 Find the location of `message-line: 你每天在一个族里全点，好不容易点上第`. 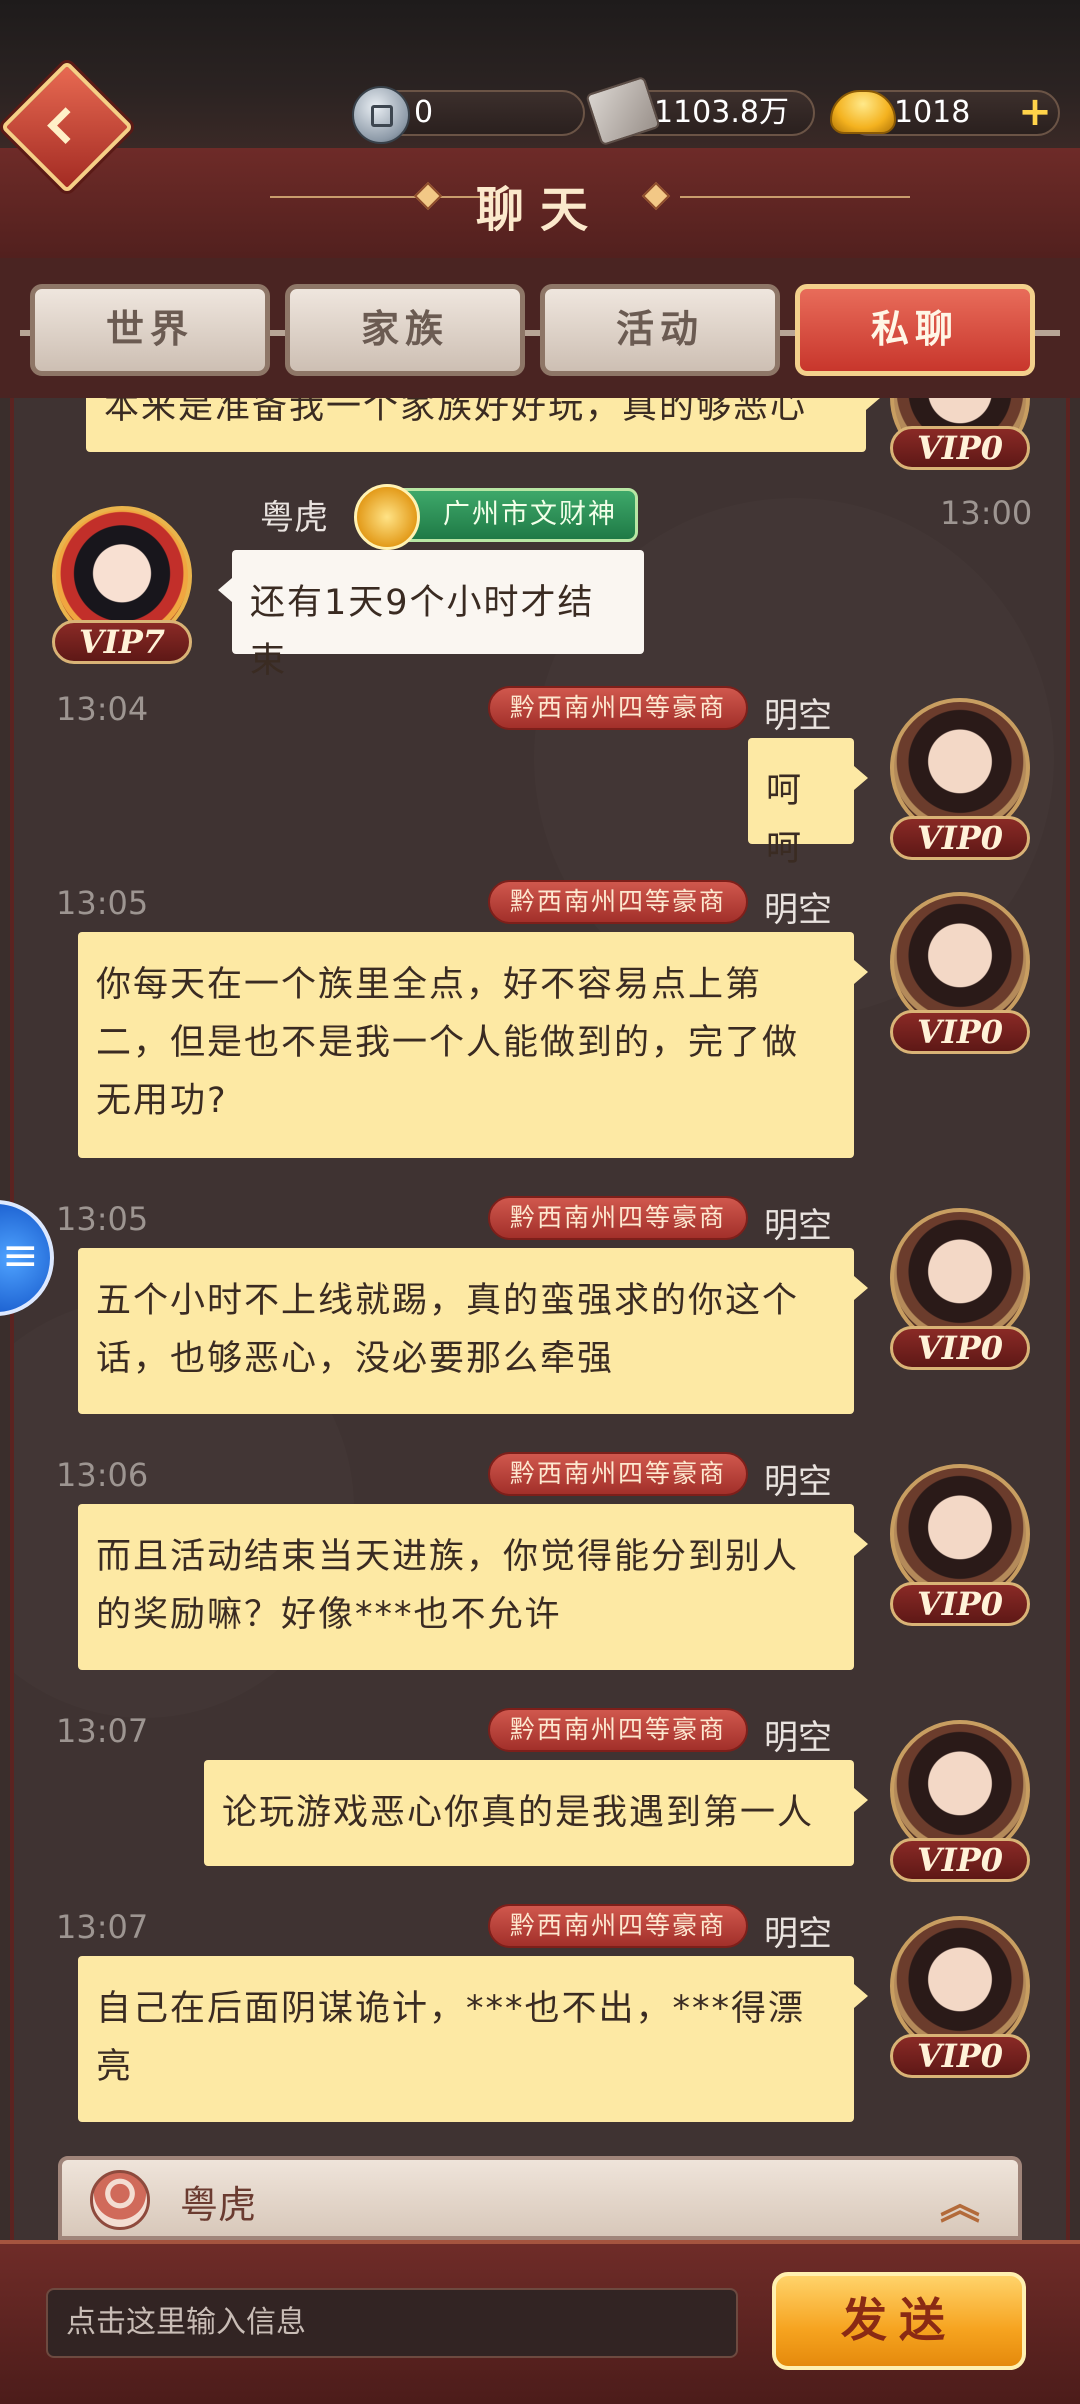

message-line: 你每天在一个族里全点，好不容易点上第 is located at coordinates (429, 985).